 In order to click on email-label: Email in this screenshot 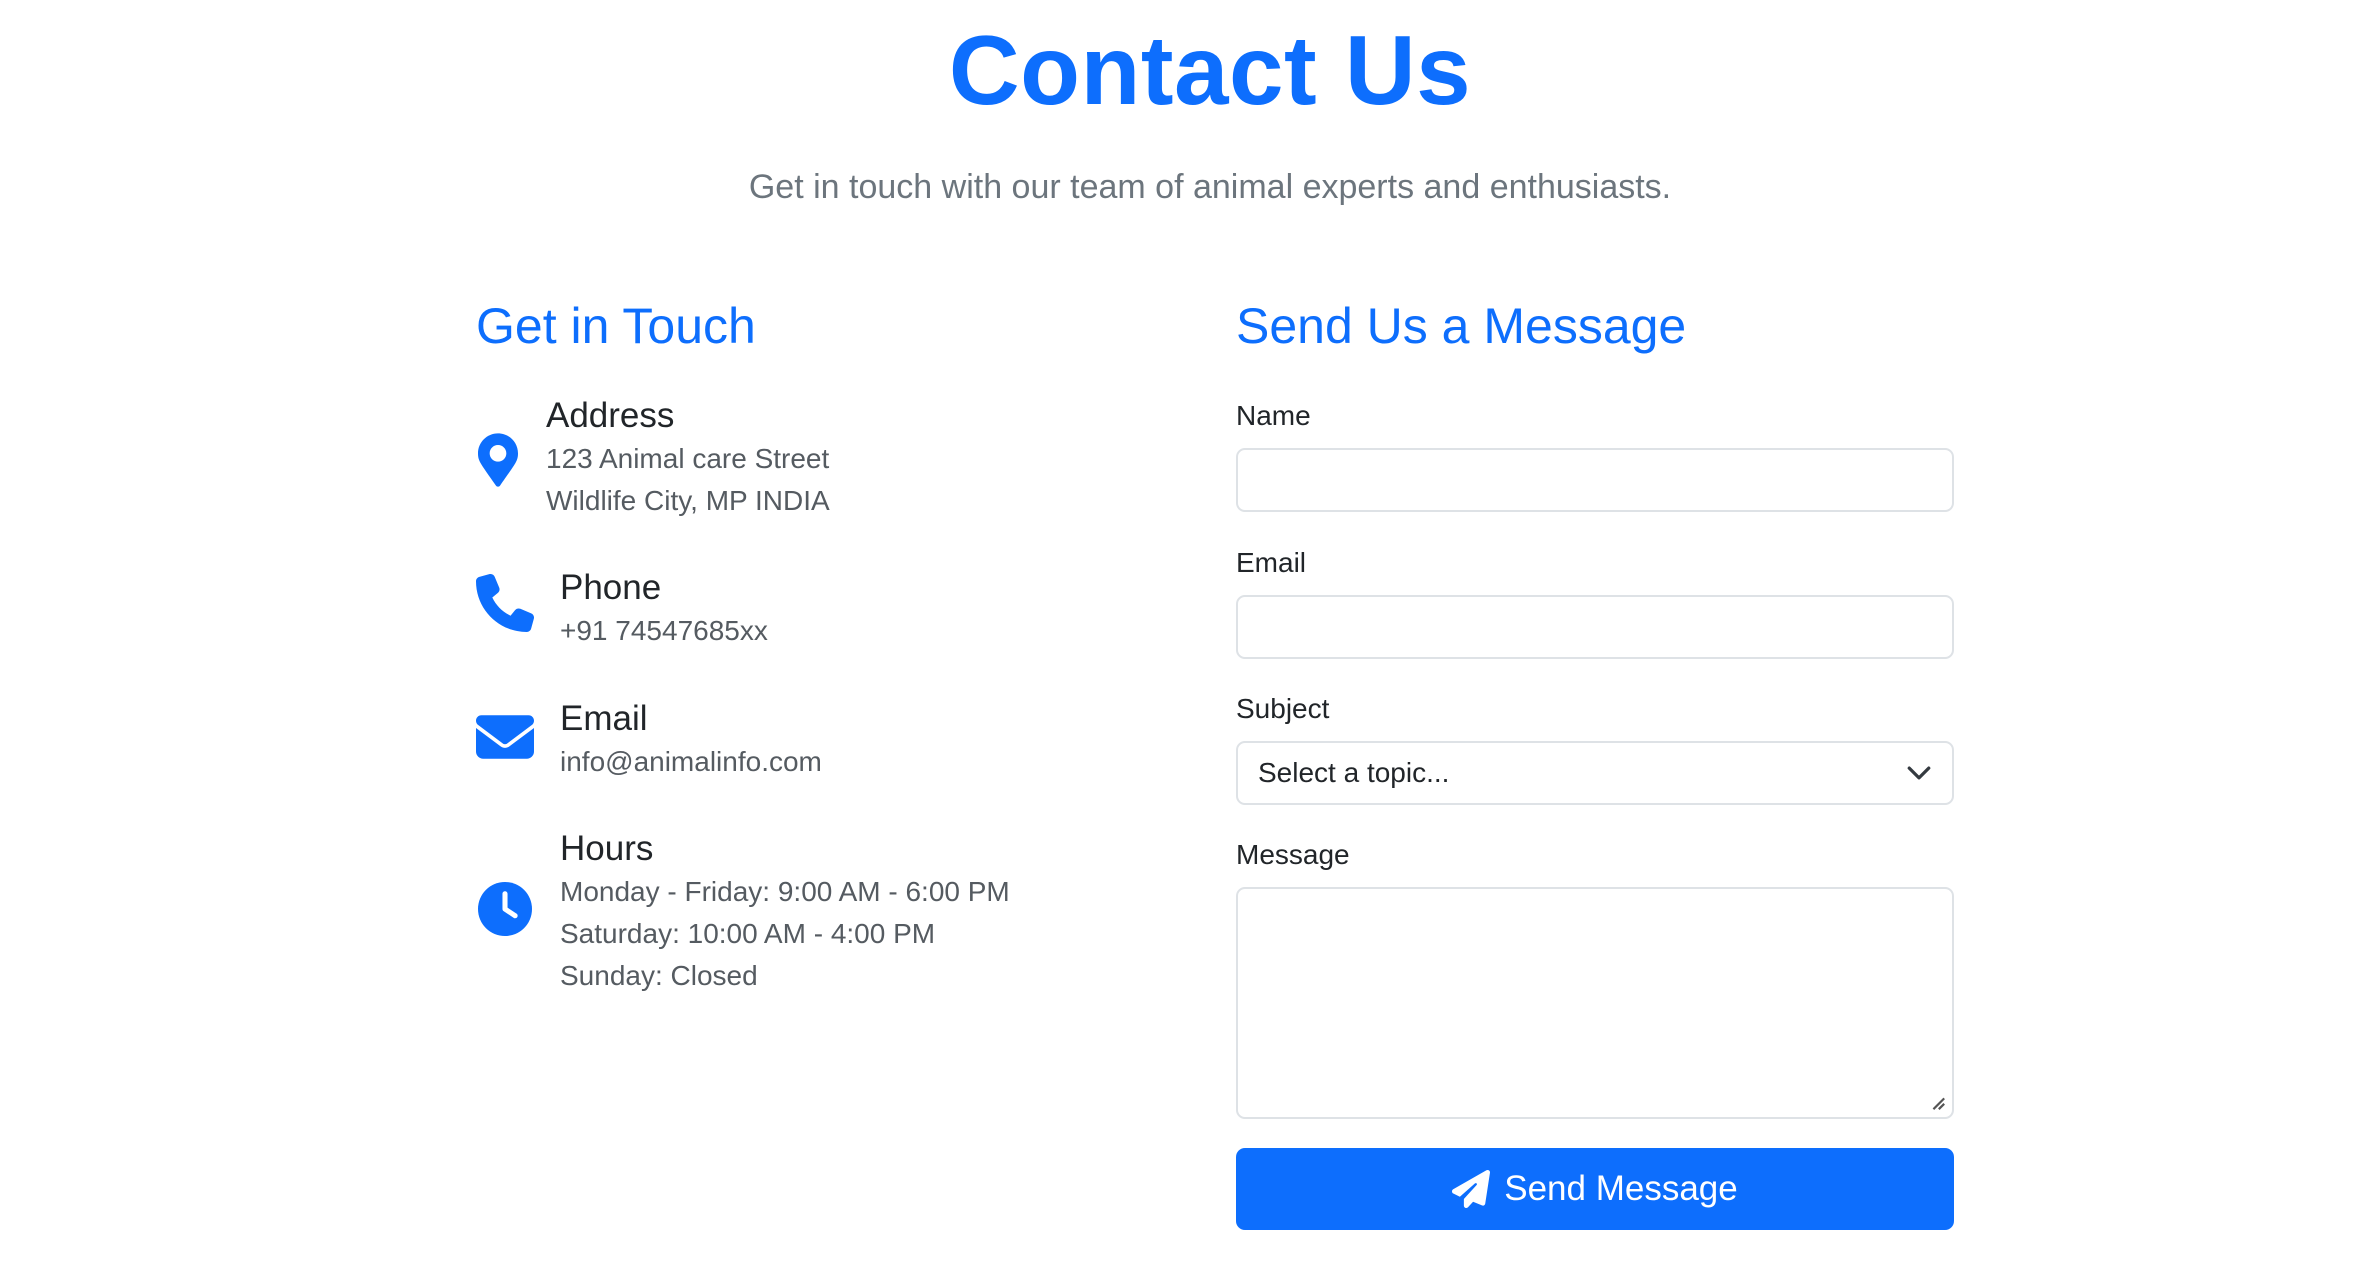, I will do `click(1271, 562)`.